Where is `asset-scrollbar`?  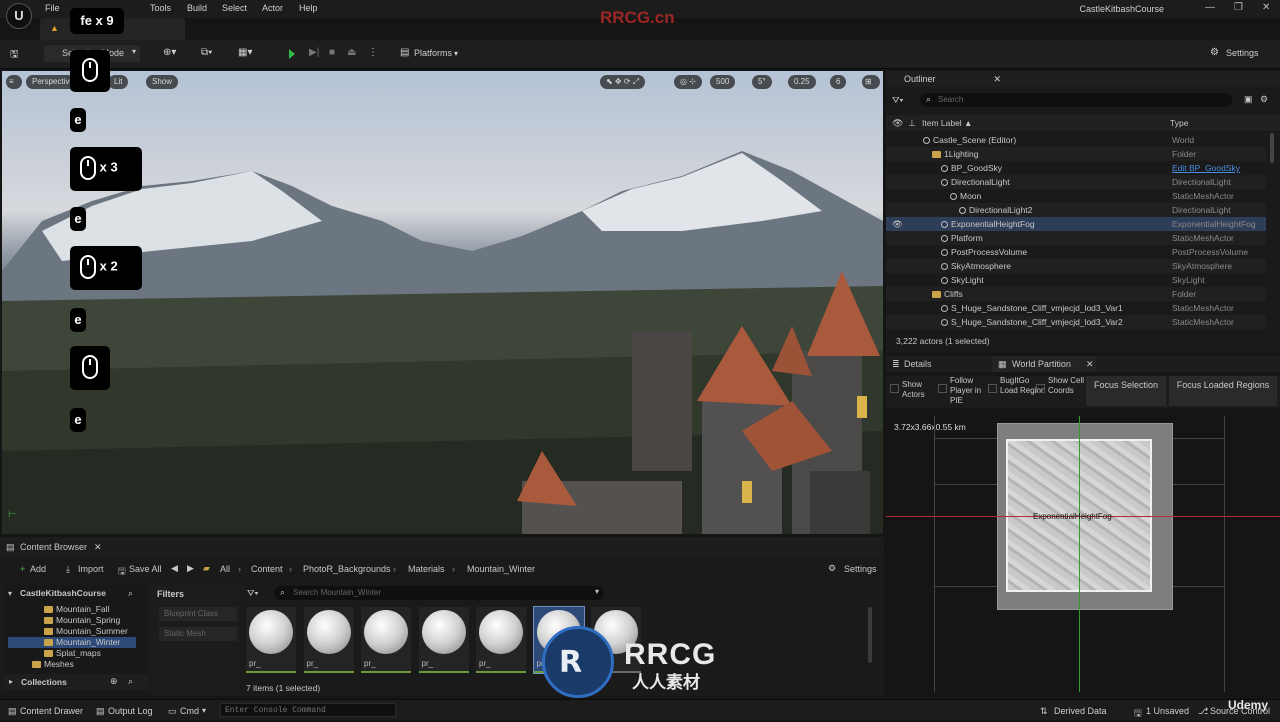
asset-scrollbar is located at coordinates (870, 635).